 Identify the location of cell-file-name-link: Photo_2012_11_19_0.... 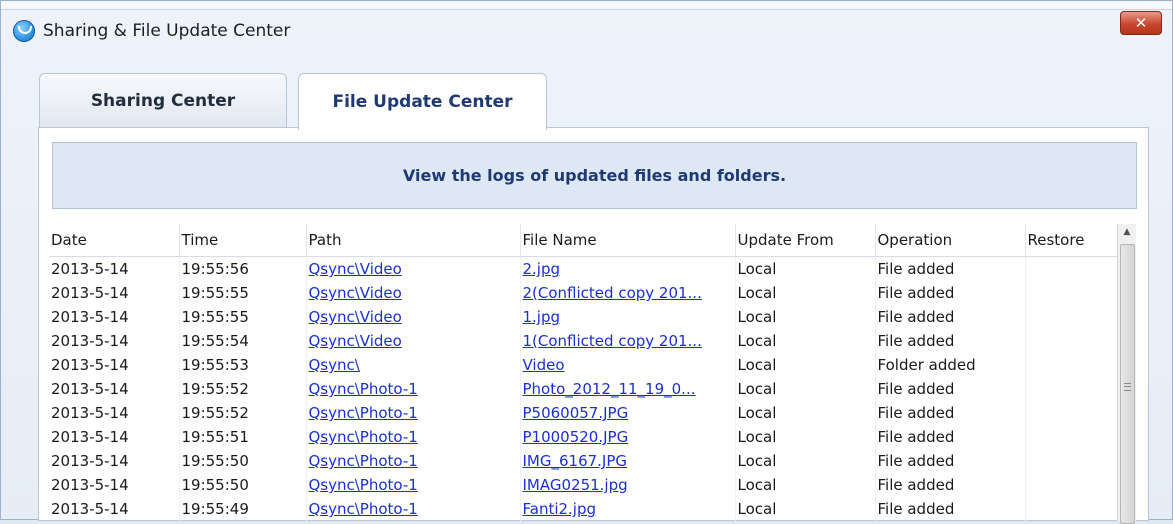
(628, 389).